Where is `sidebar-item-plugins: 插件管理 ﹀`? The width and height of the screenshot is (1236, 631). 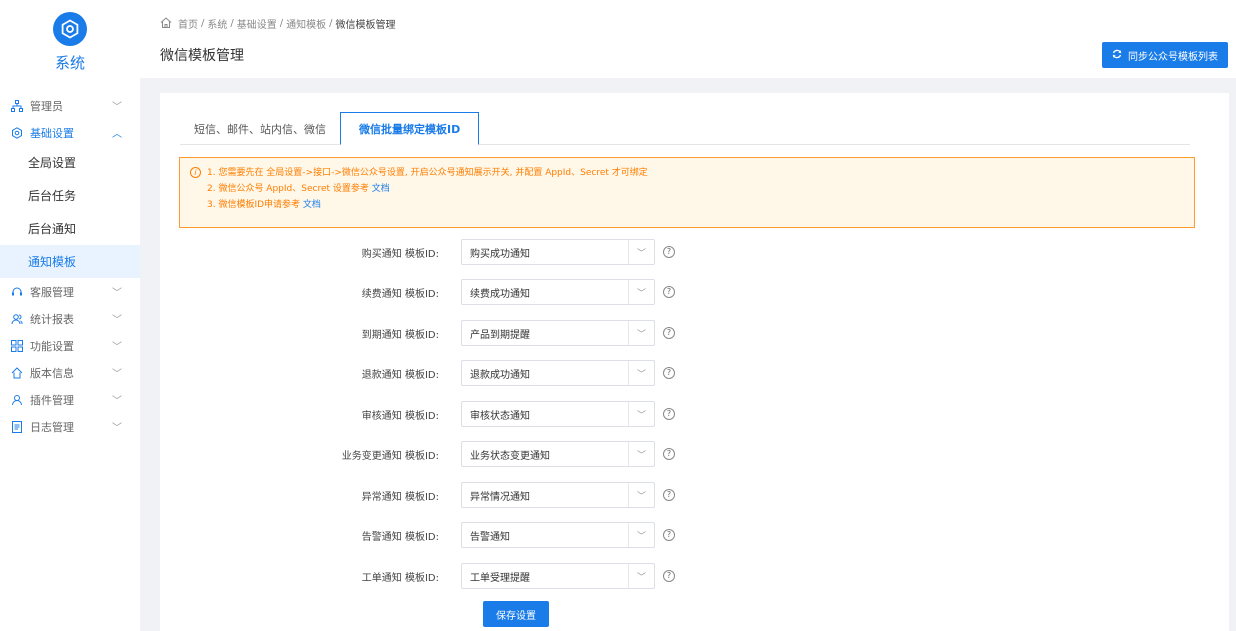
sidebar-item-plugins: 插件管理 ﹀ is located at coordinates (70, 399).